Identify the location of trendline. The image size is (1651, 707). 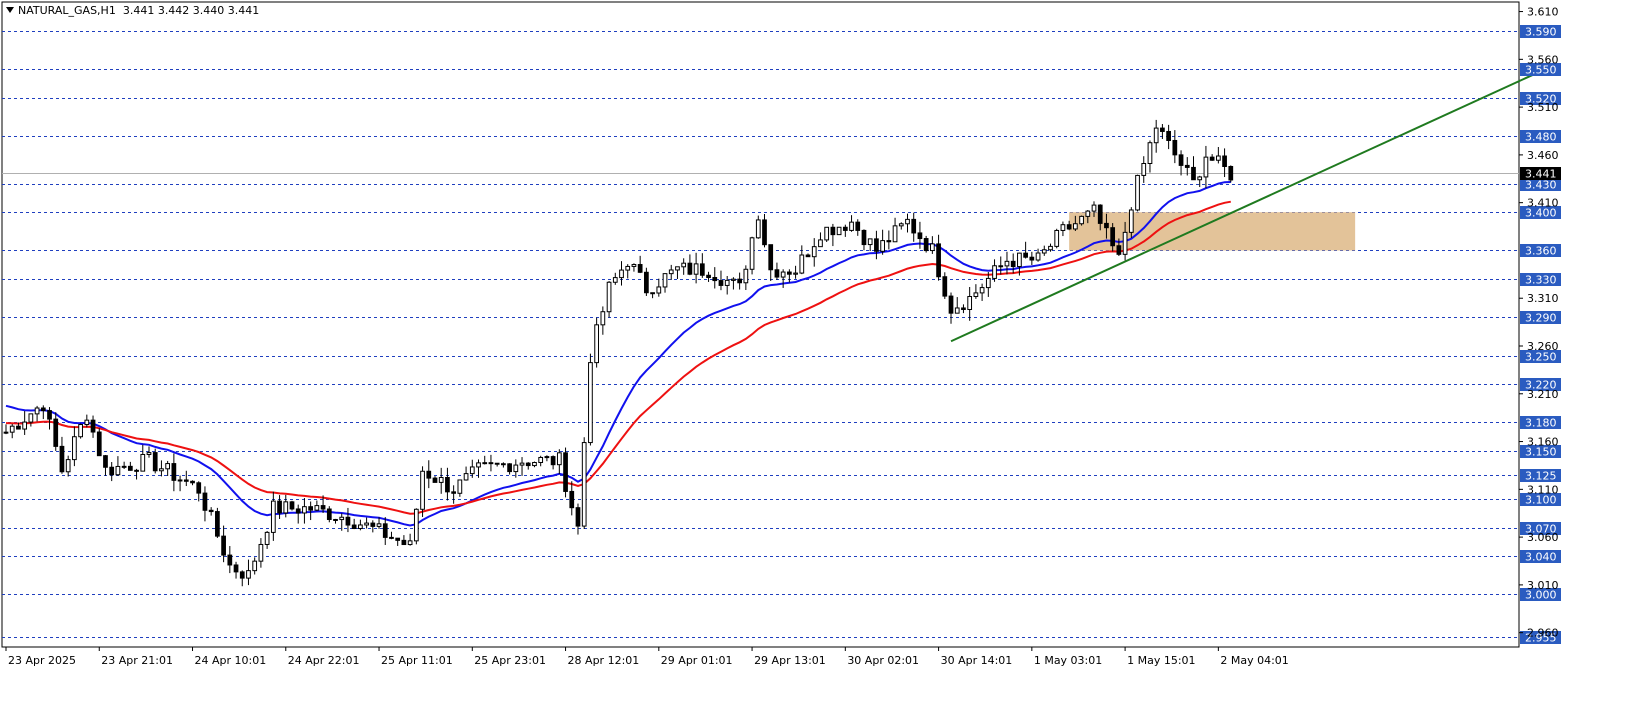
(1243, 207).